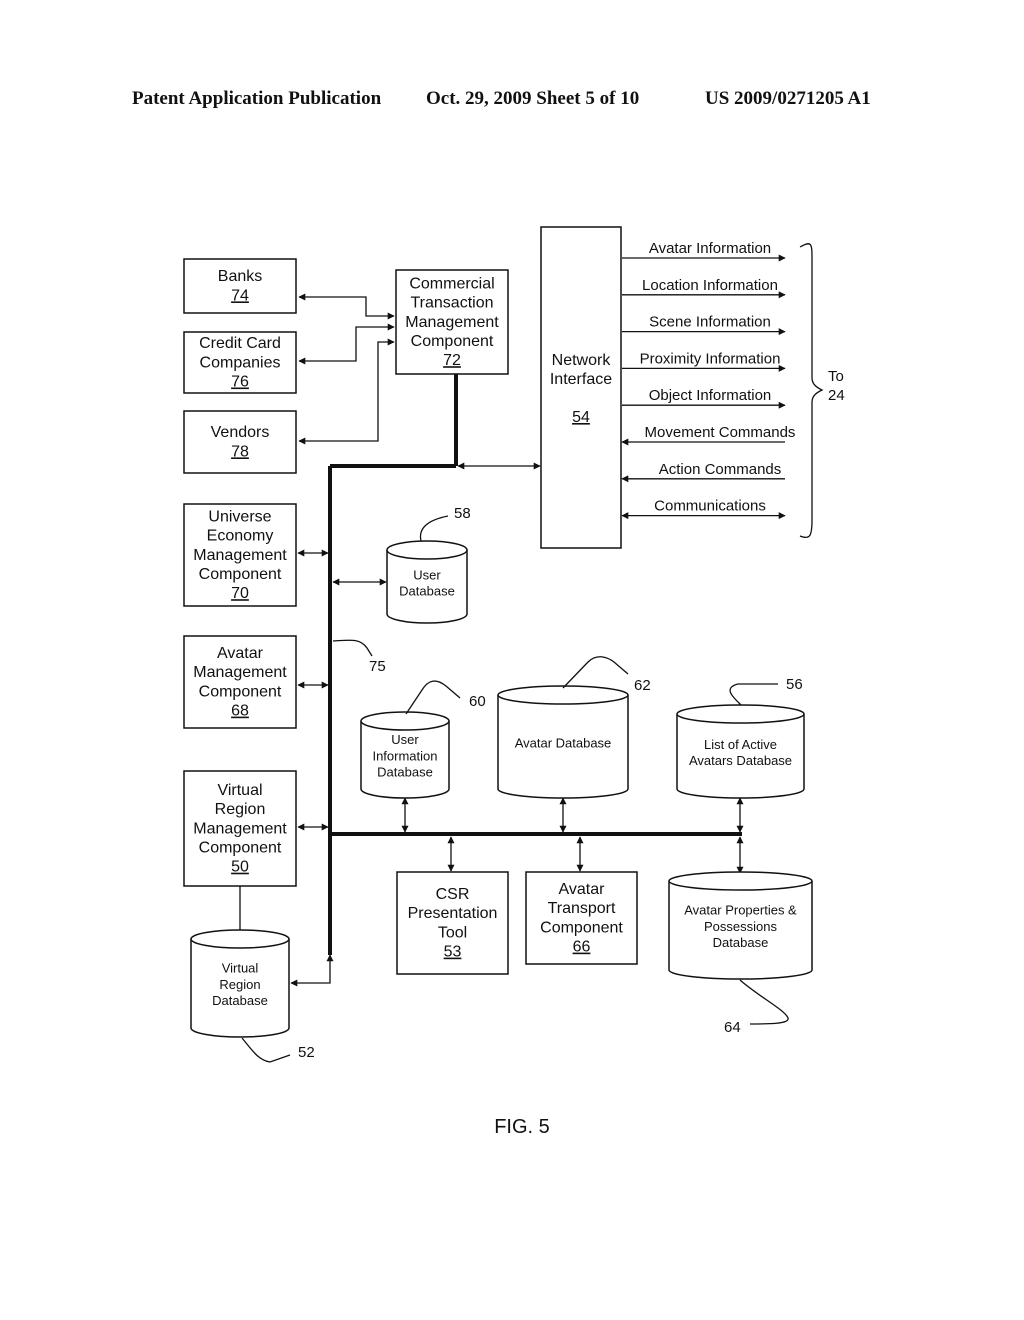 The image size is (1024, 1320). Describe the element at coordinates (836, 376) in the screenshot. I see `brace-label-to: To` at that location.